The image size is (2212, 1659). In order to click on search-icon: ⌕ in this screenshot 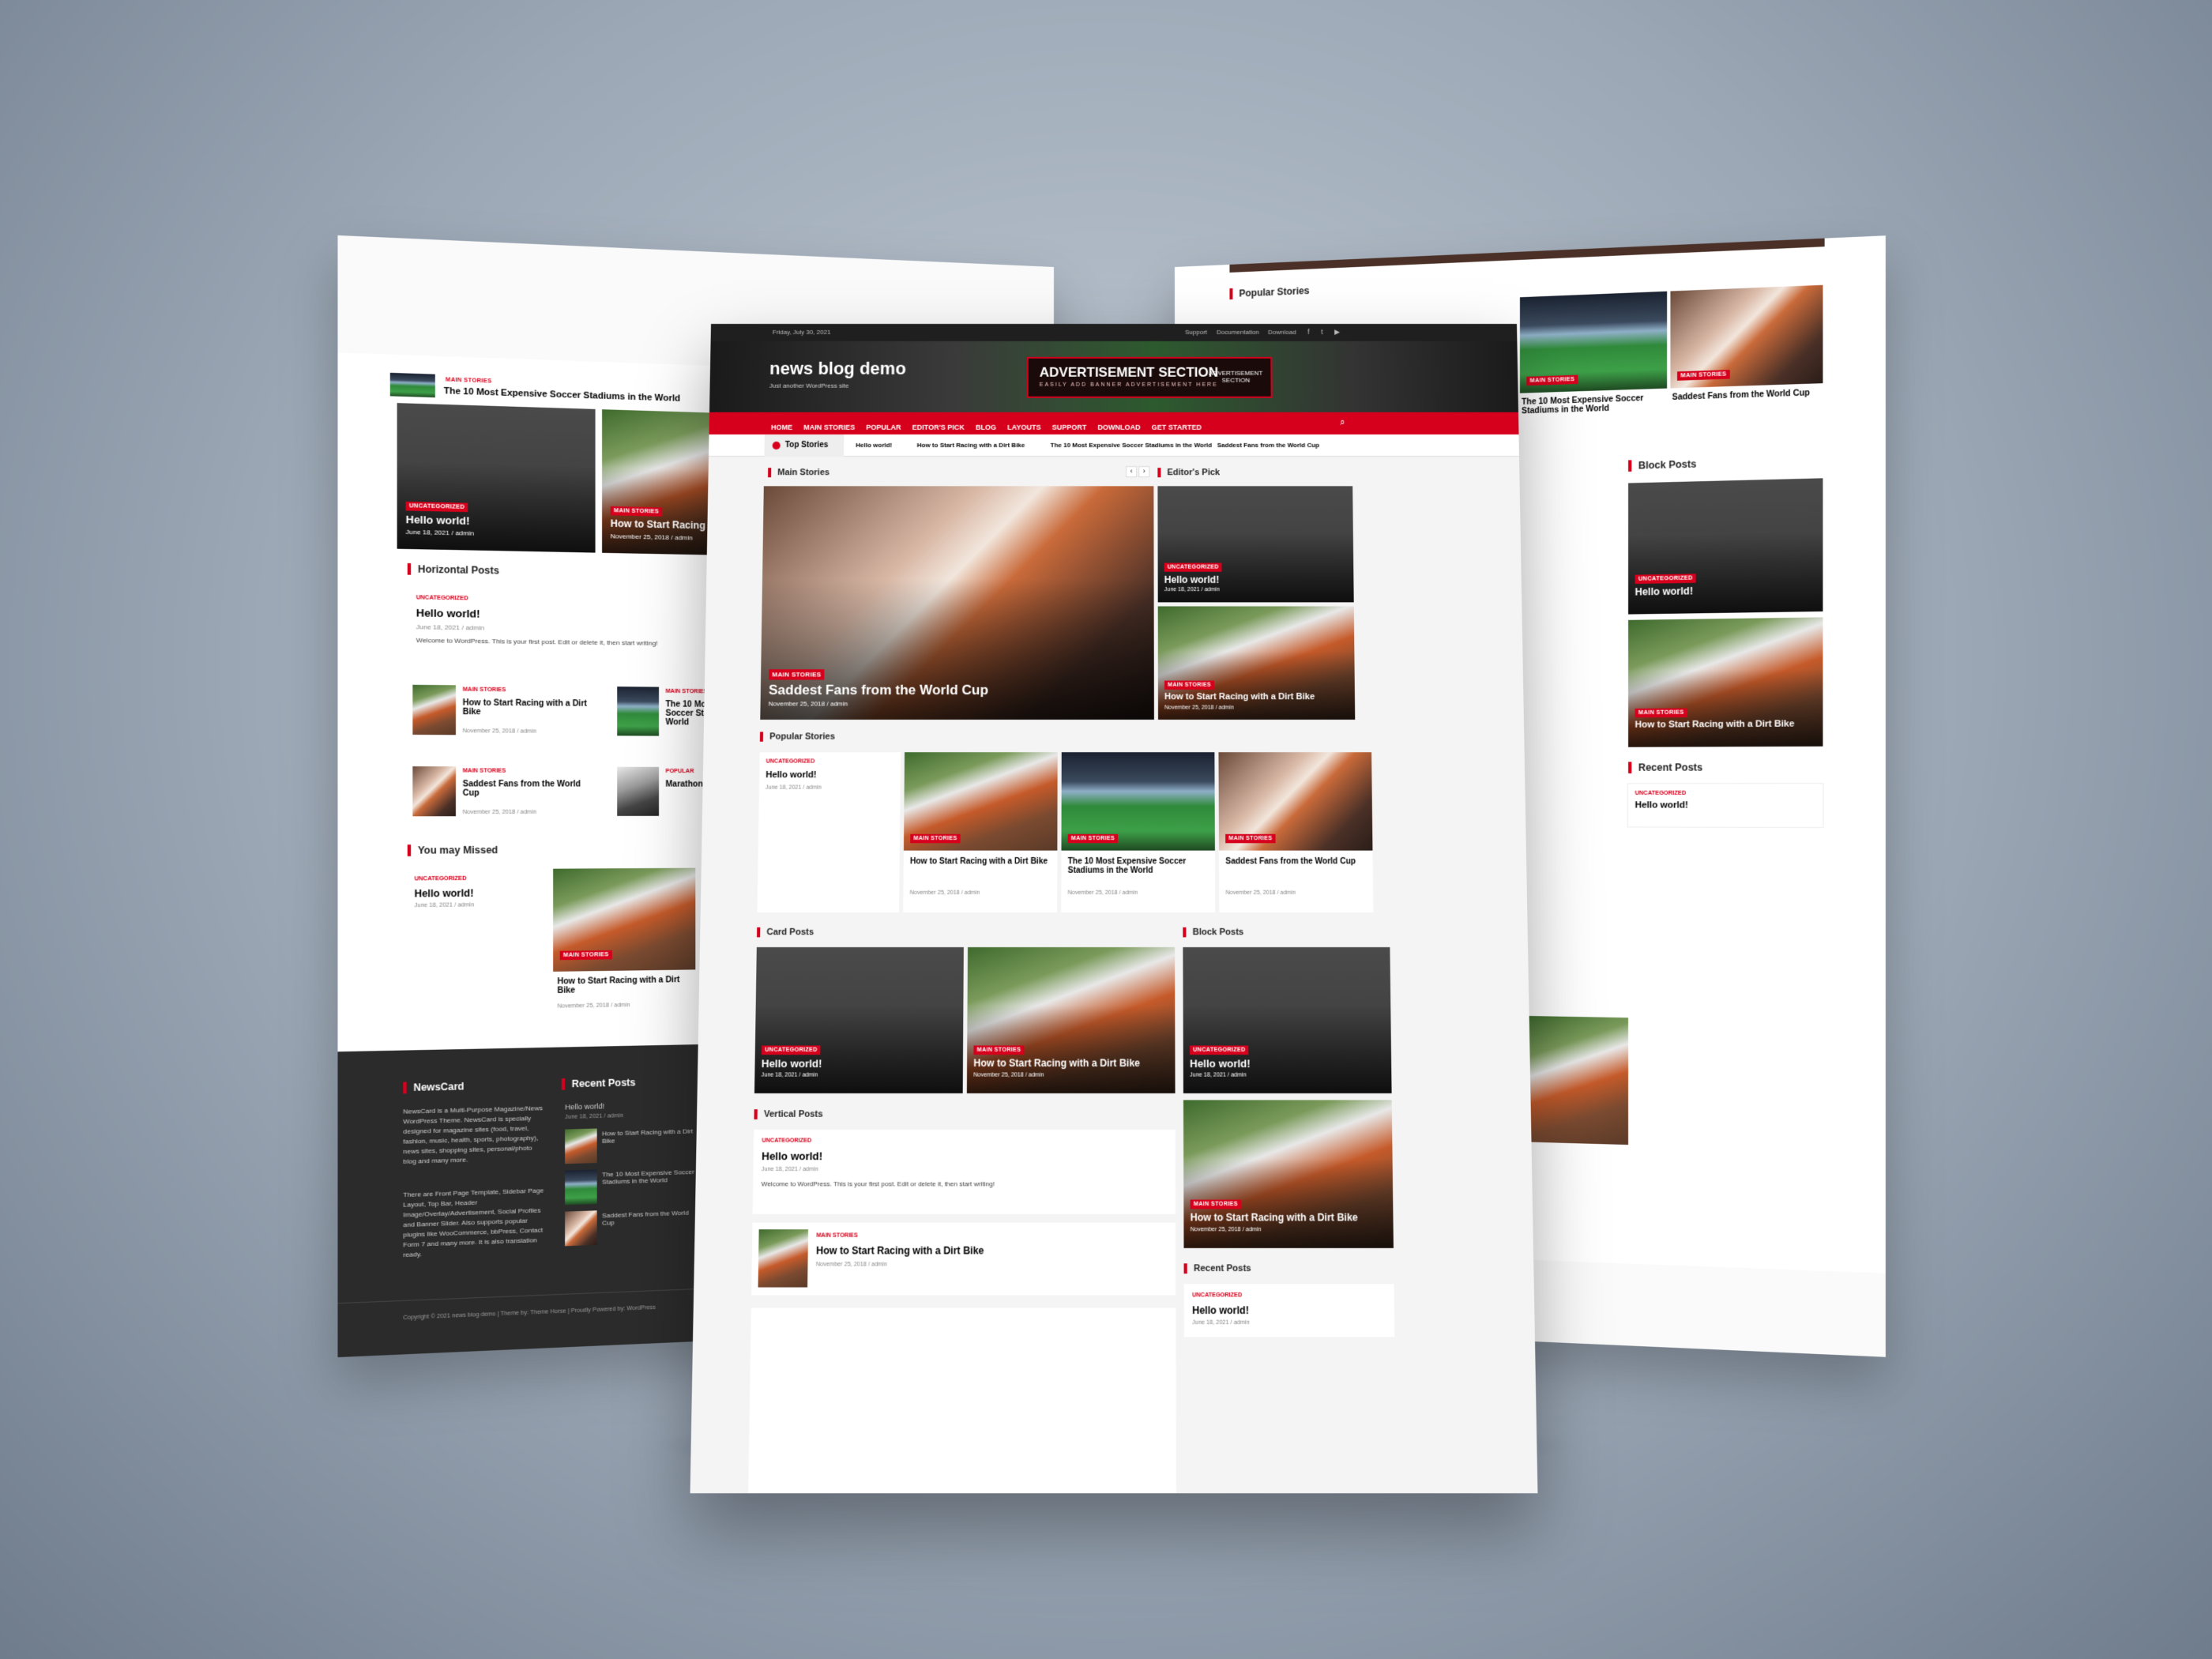, I will do `click(1342, 423)`.